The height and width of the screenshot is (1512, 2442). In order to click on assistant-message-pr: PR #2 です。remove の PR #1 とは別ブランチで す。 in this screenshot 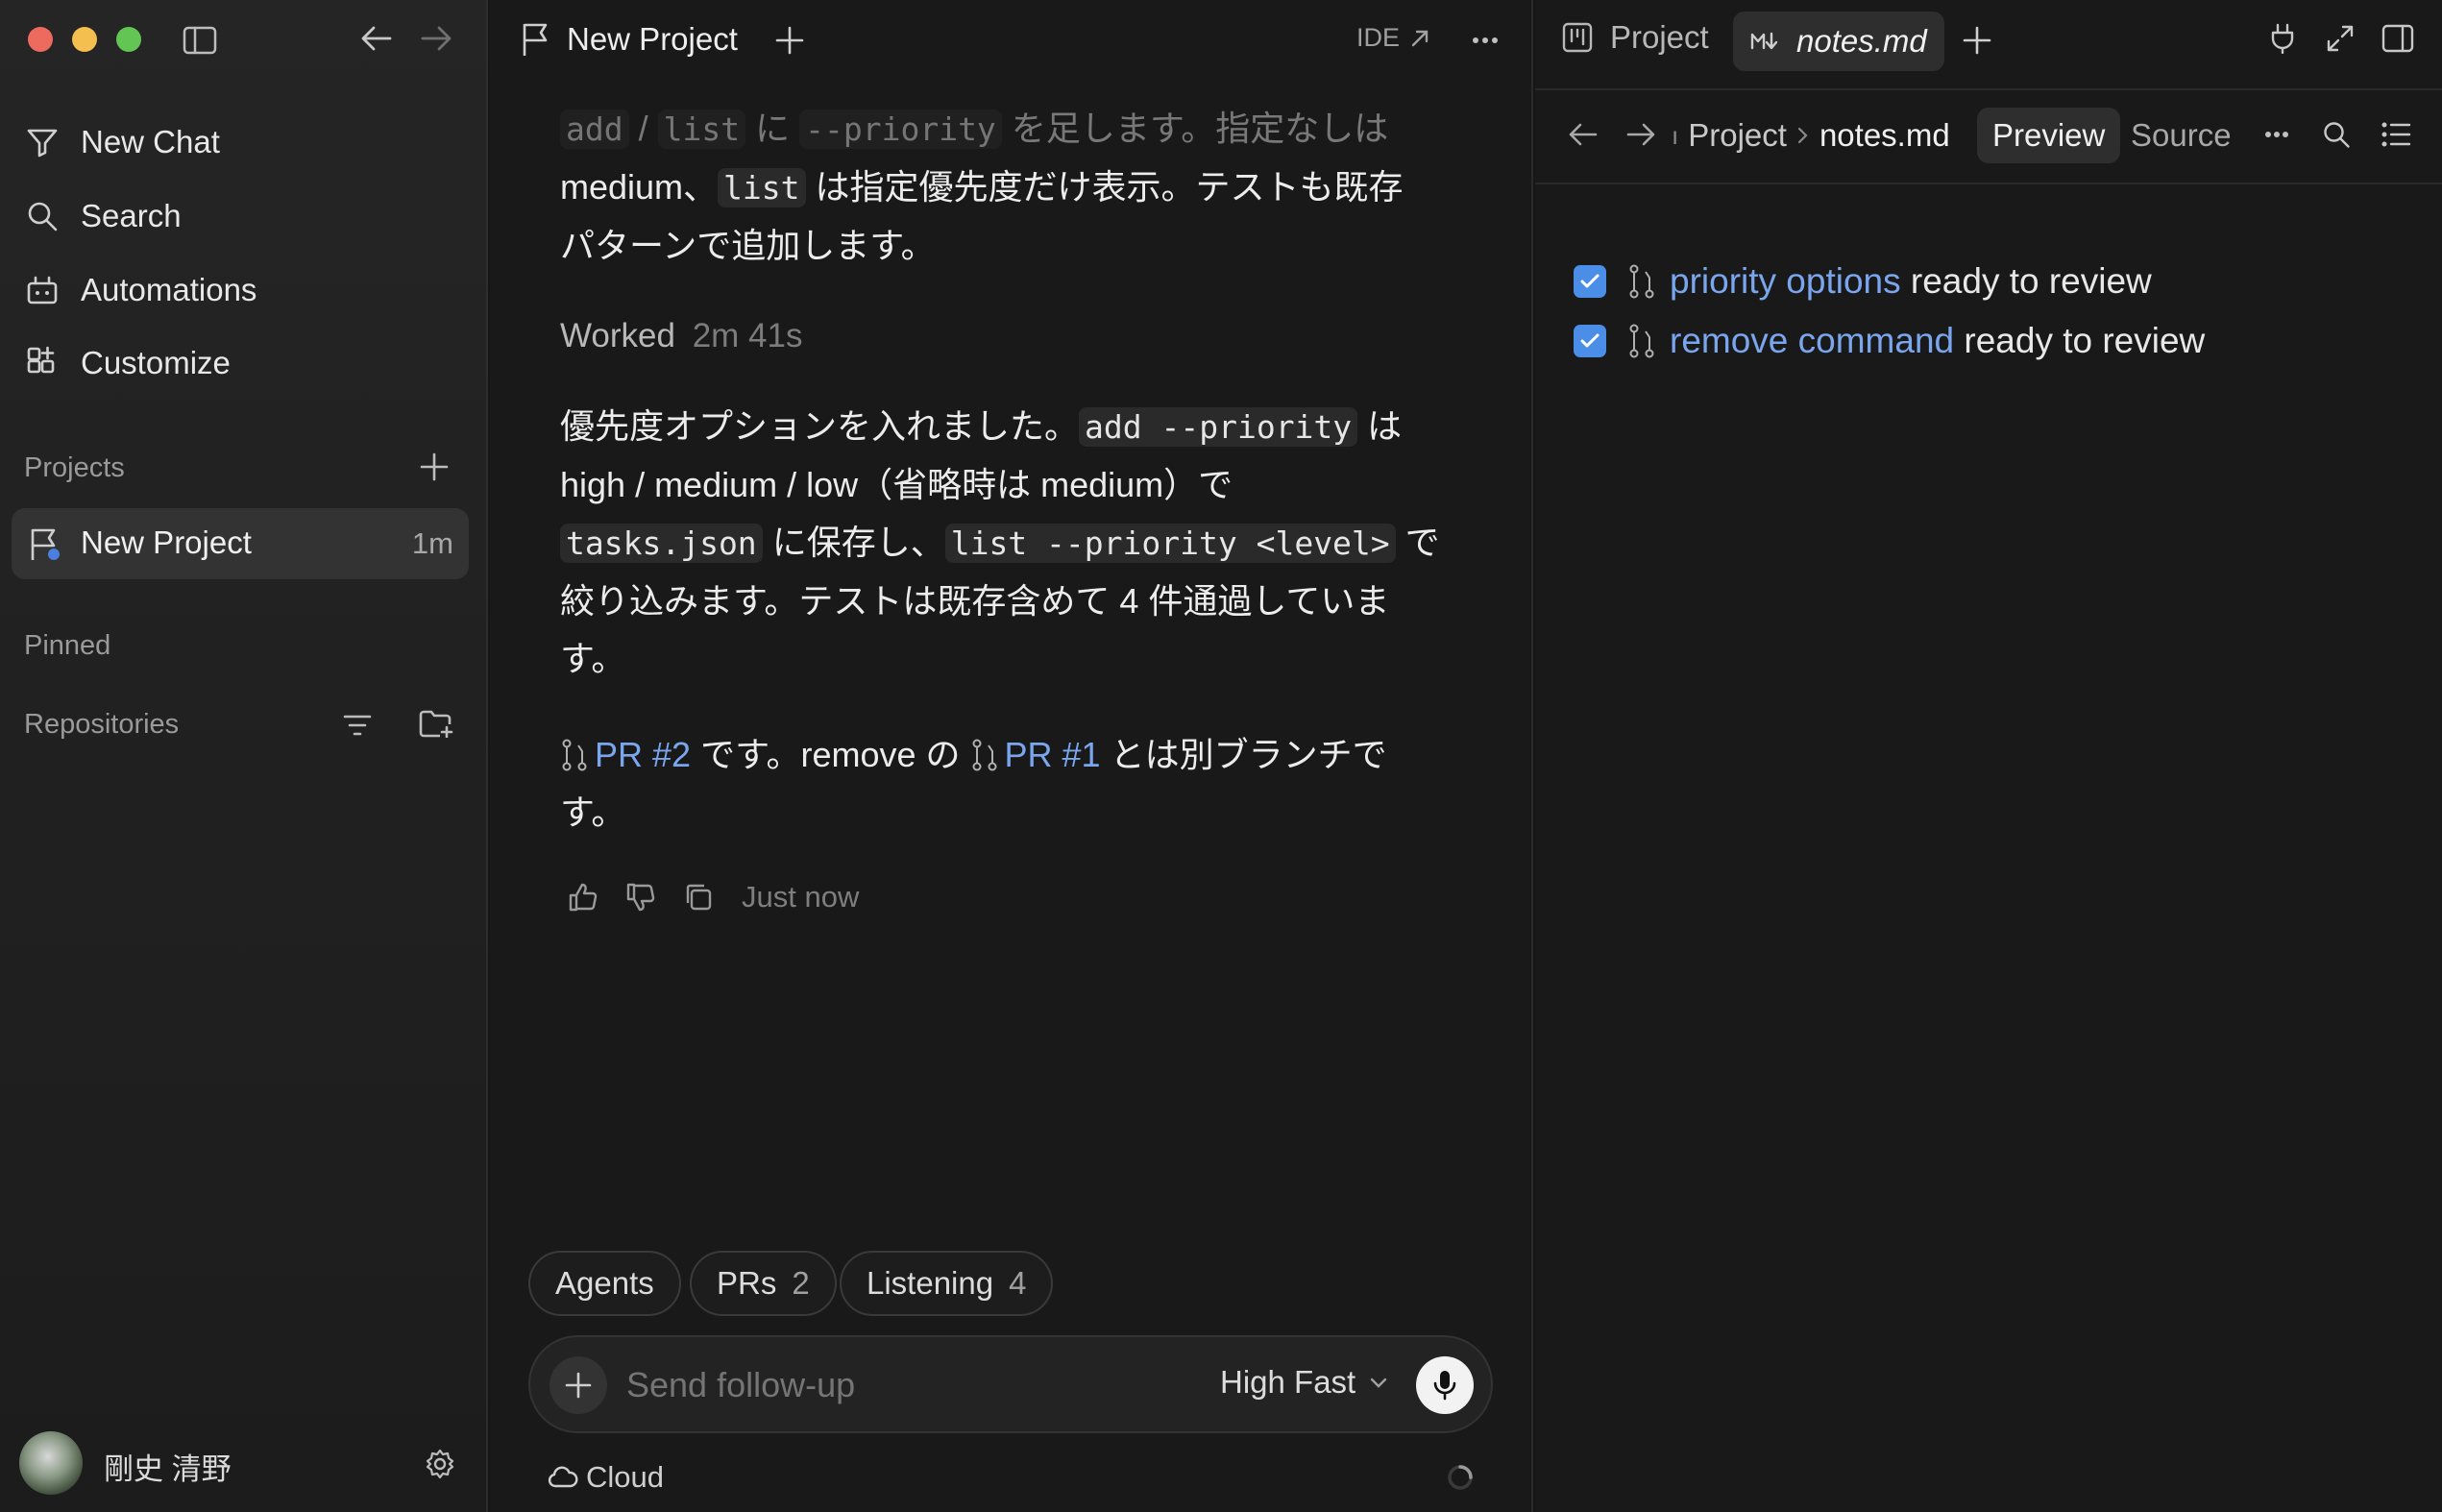, I will do `click(1011, 783)`.